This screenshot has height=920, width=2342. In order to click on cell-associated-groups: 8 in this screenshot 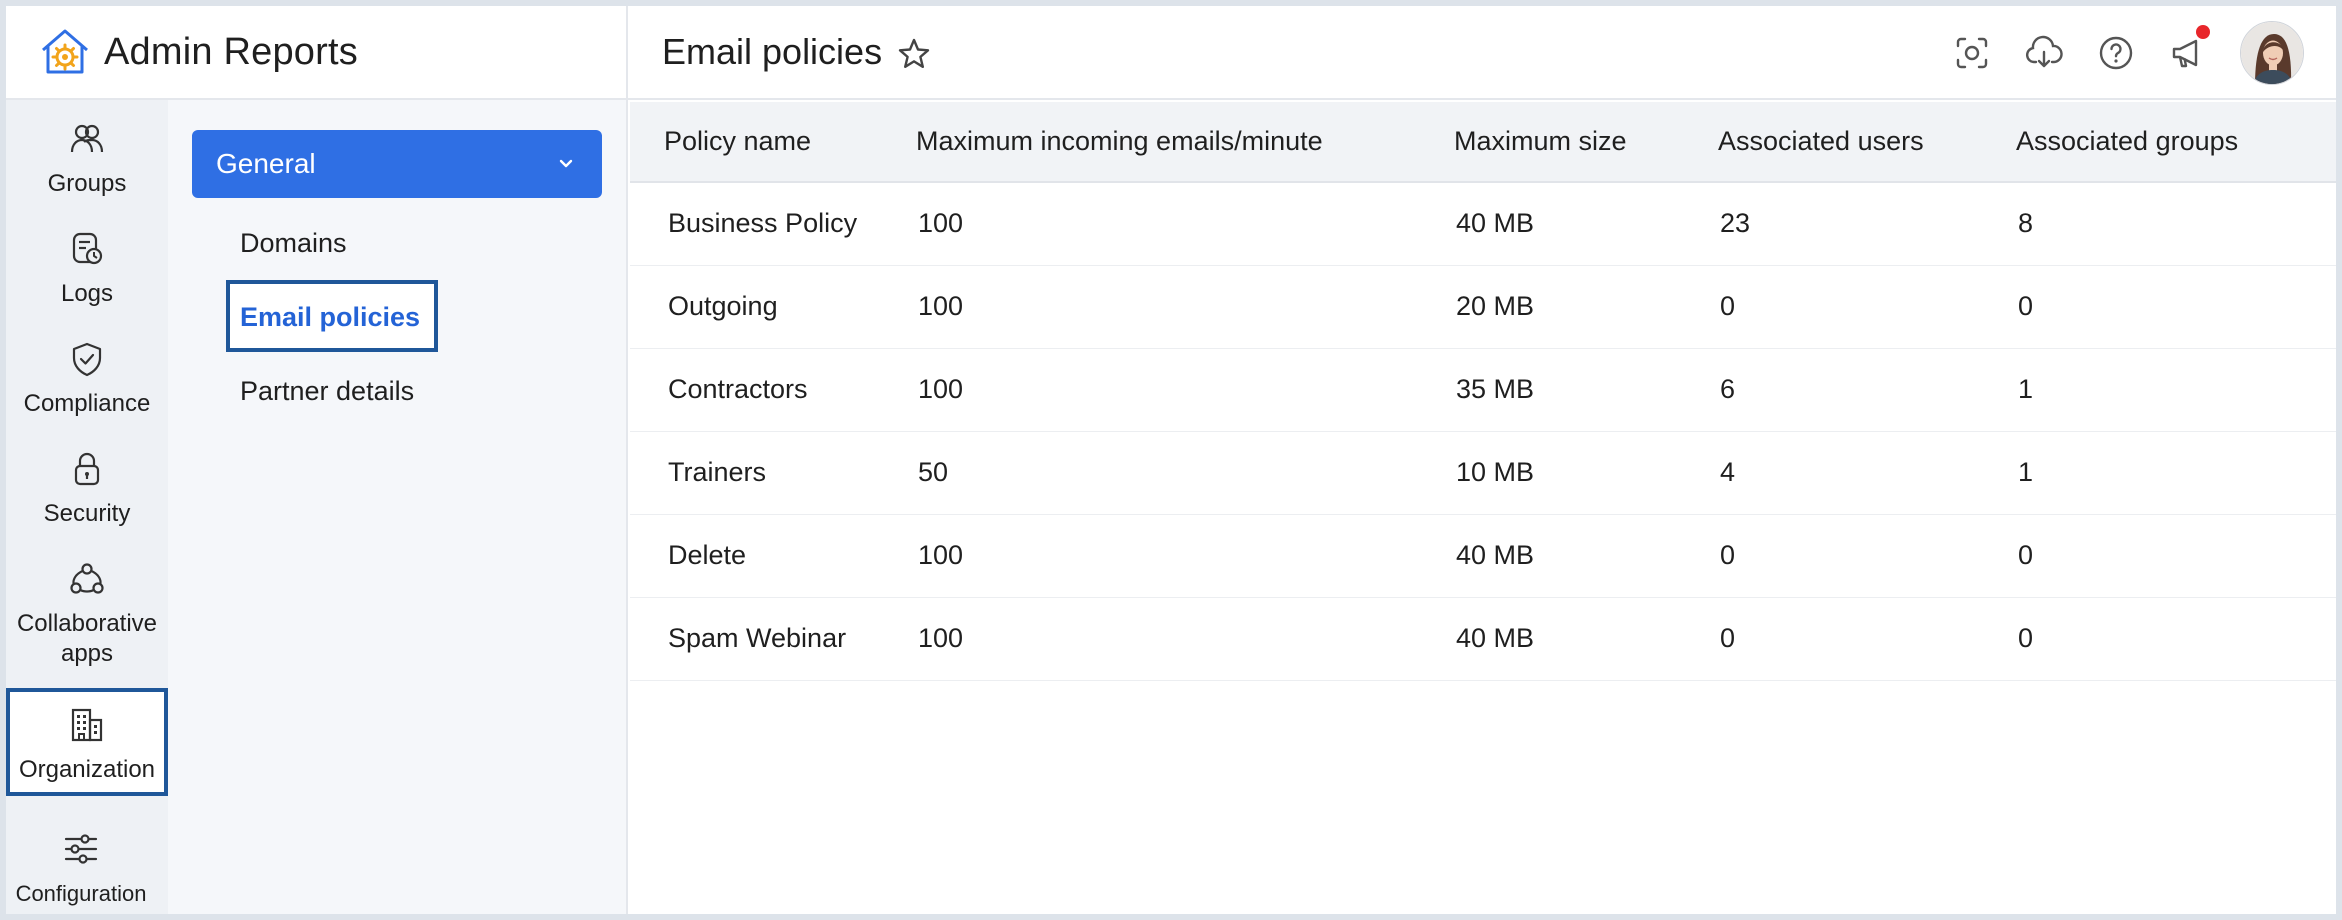, I will do `click(2026, 223)`.